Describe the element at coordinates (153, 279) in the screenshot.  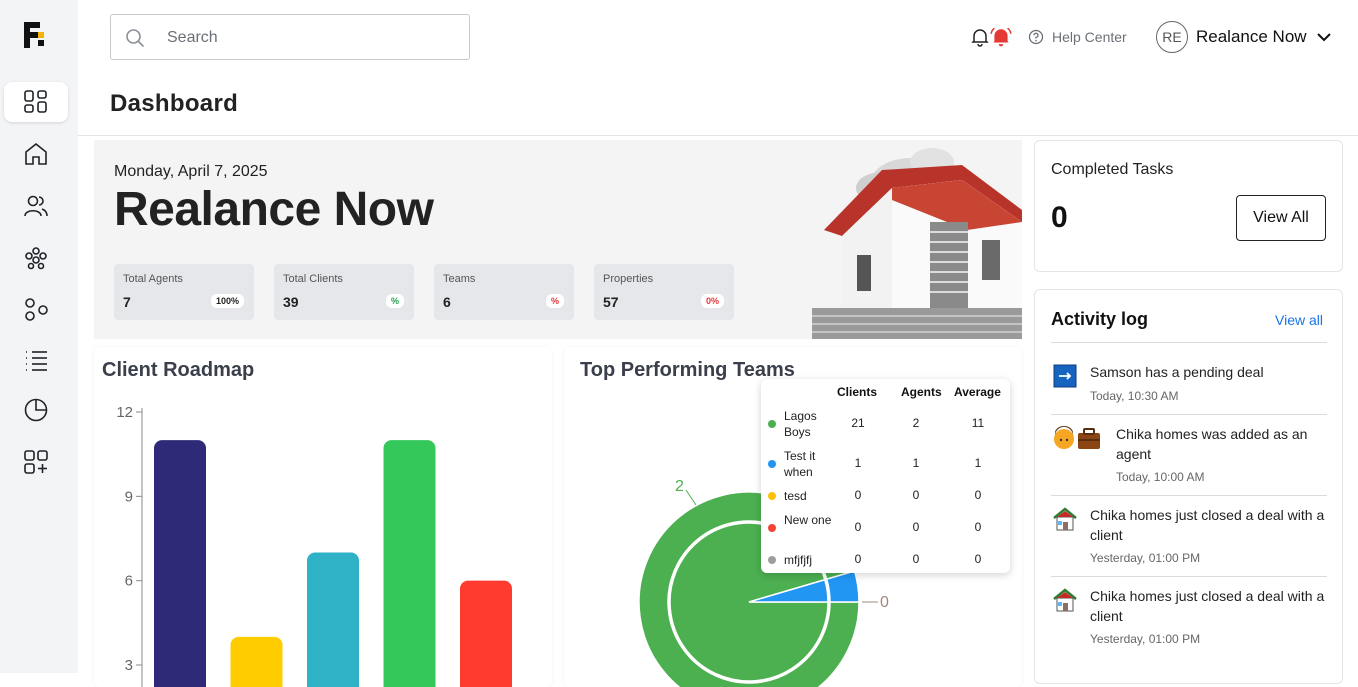
I see `stat-label: Total Agents` at that location.